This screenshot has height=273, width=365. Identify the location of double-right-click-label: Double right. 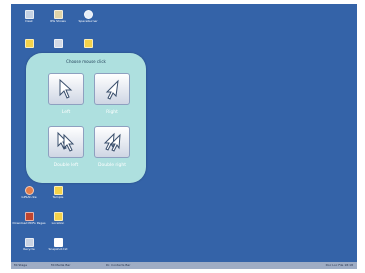
(112, 165).